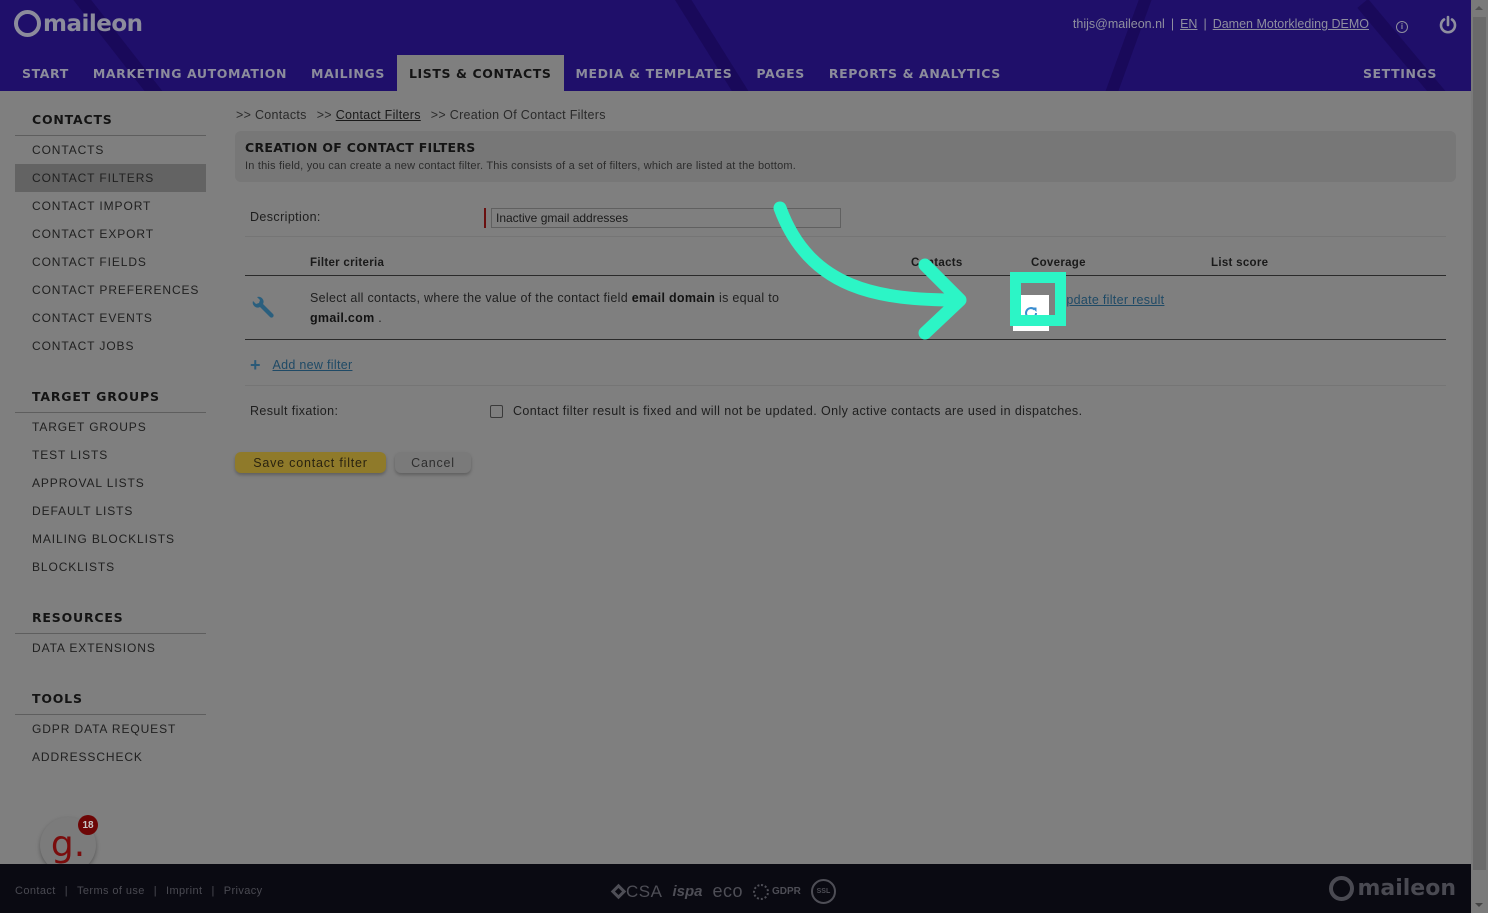 The image size is (1488, 913). Describe the element at coordinates (294, 411) in the screenshot. I see `result-fixation-label: Result fixation:` at that location.